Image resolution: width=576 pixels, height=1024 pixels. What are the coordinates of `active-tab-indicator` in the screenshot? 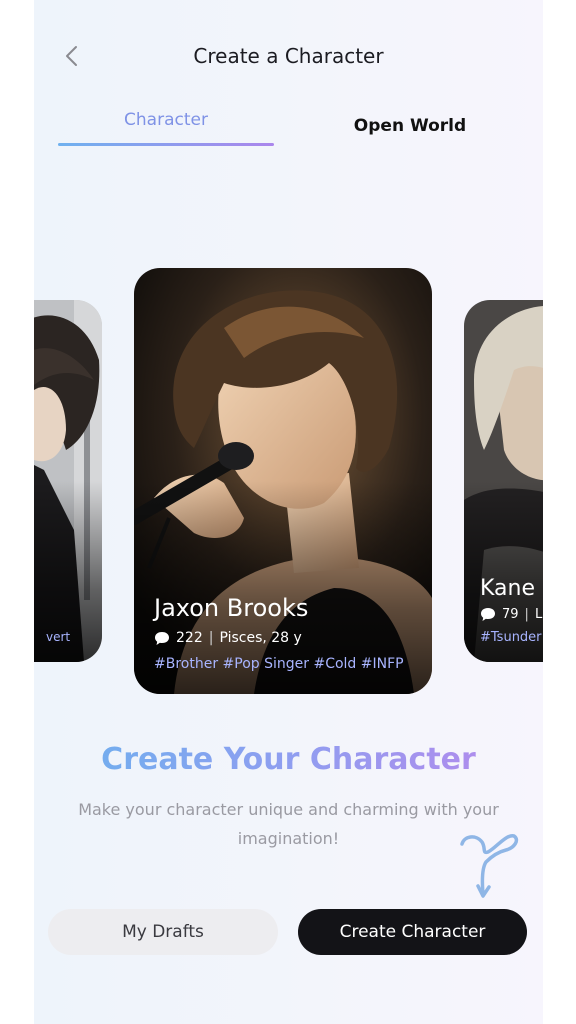 It's located at (166, 144).